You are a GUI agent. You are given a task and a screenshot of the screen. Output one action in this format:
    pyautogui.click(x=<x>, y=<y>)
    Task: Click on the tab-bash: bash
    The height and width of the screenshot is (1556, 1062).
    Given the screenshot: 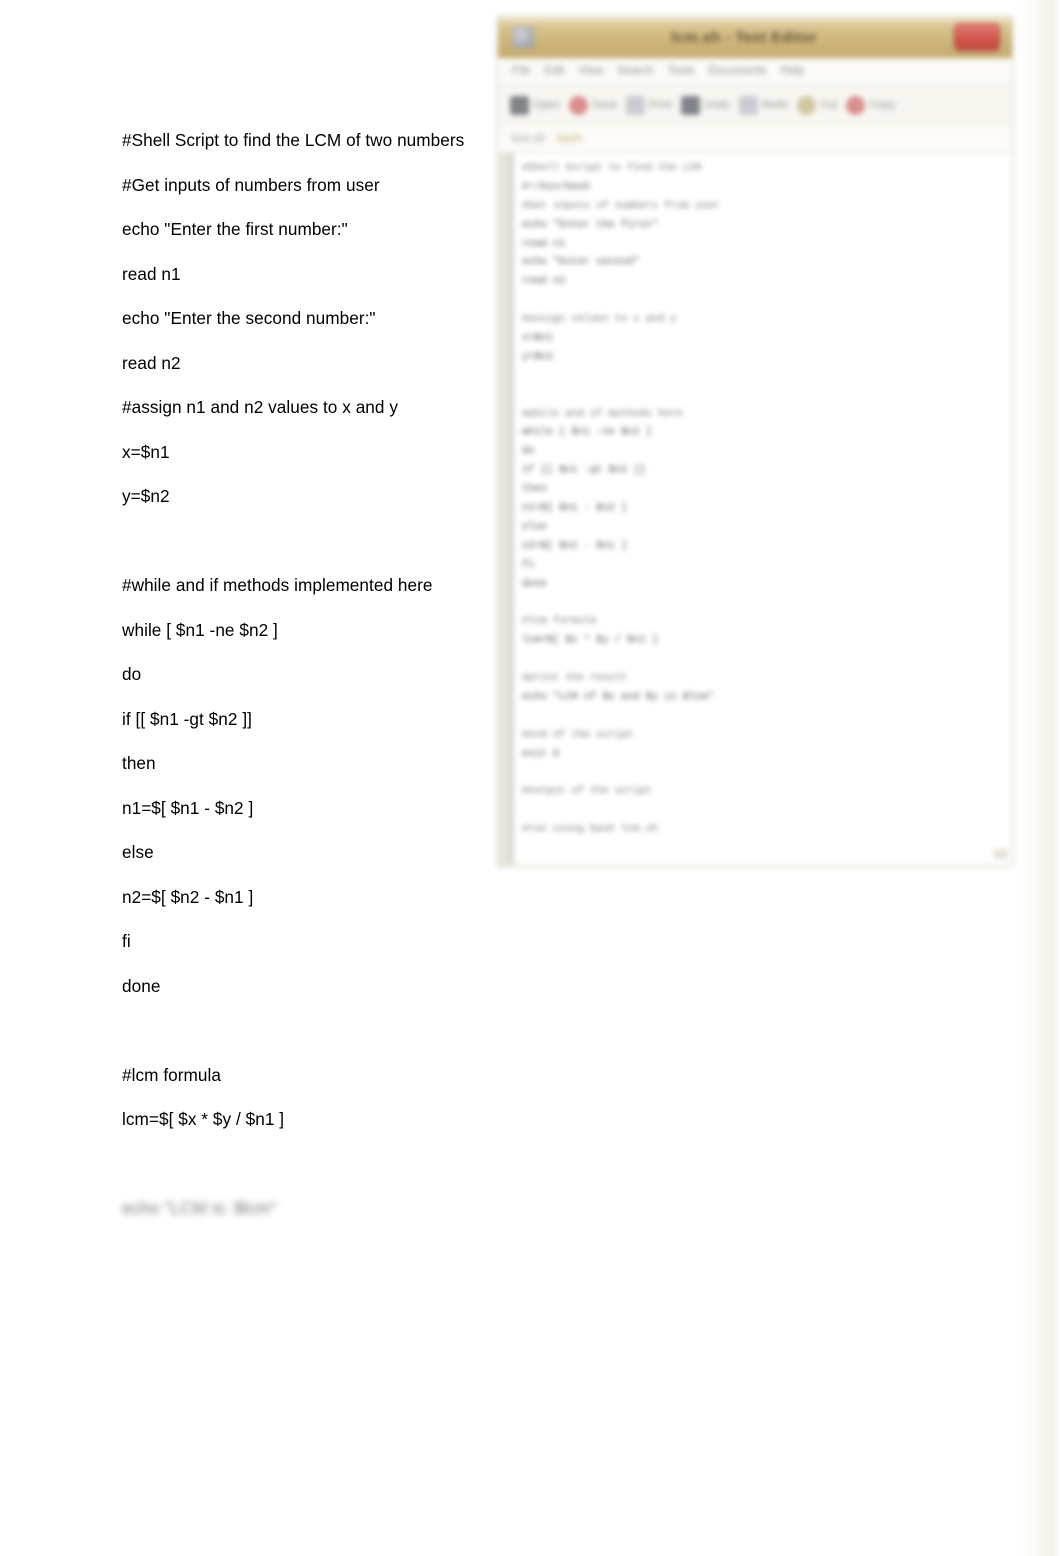 What is the action you would take?
    pyautogui.click(x=569, y=139)
    